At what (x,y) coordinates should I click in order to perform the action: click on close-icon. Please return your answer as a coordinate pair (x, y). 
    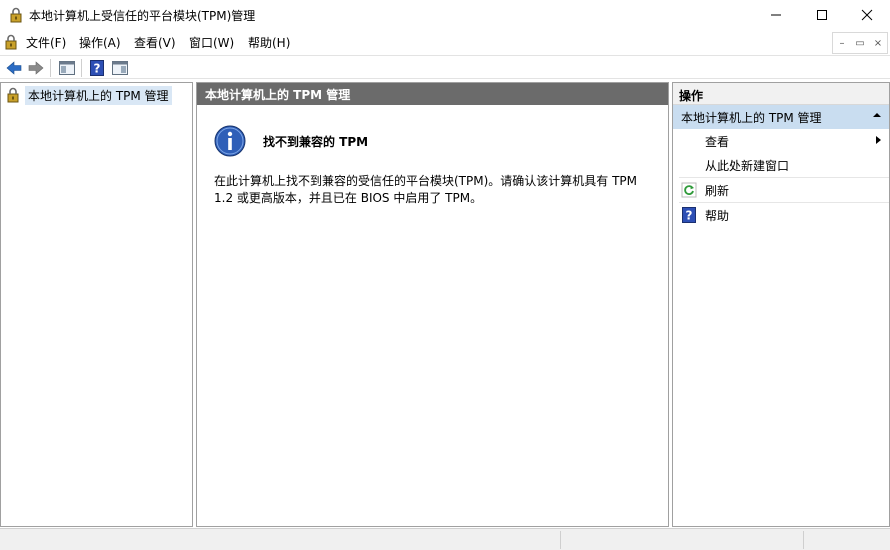
    Looking at the image, I should click on (867, 15).